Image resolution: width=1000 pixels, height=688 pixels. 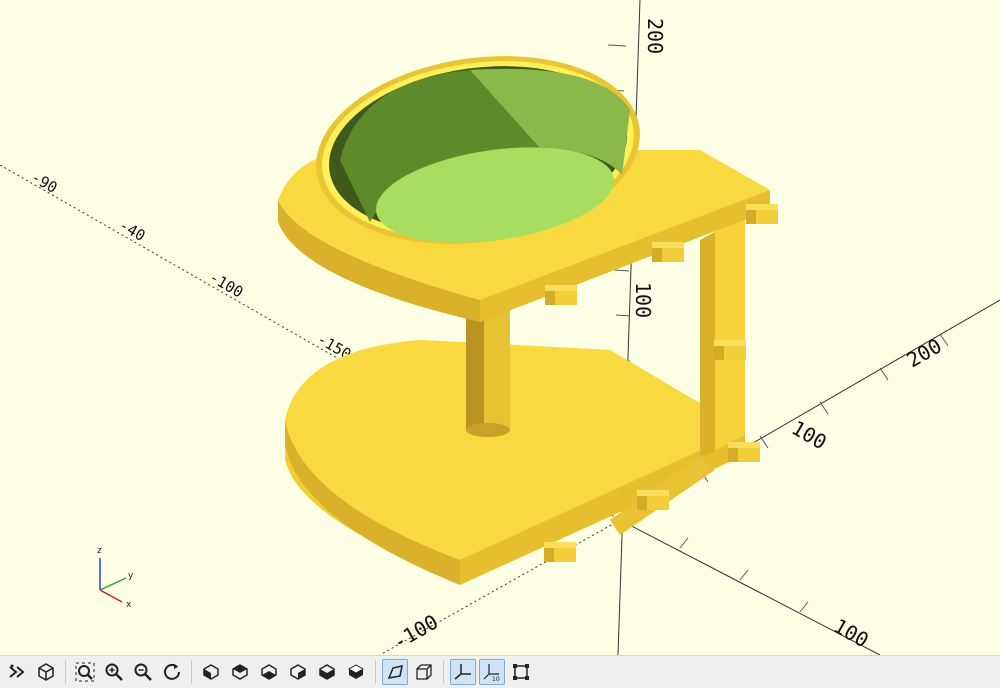 I want to click on preview-button, so click(x=17, y=672).